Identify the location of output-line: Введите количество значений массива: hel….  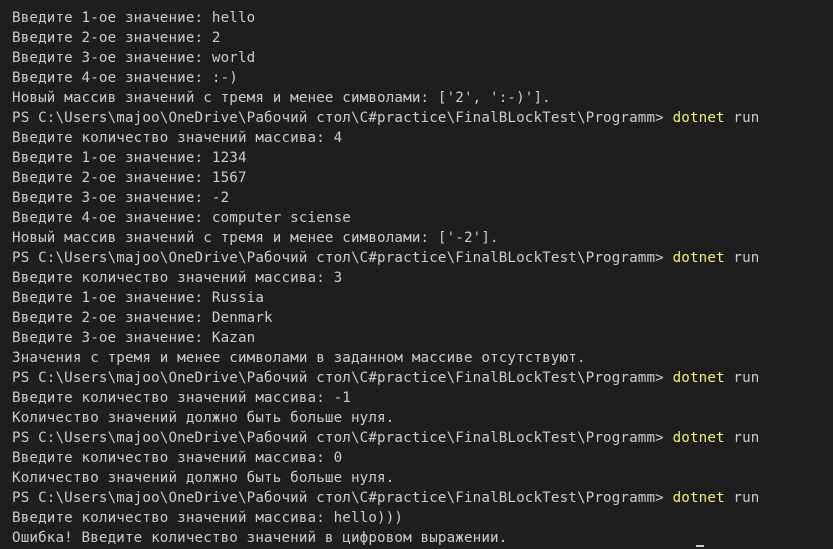
(208, 518).